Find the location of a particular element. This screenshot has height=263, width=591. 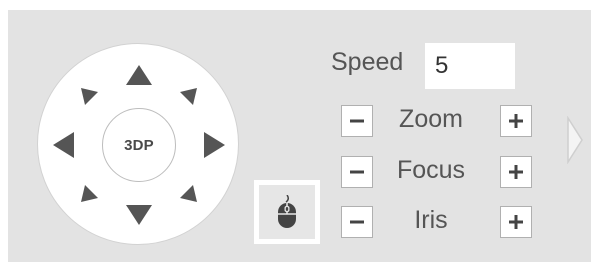

mouse-icon is located at coordinates (287, 211).